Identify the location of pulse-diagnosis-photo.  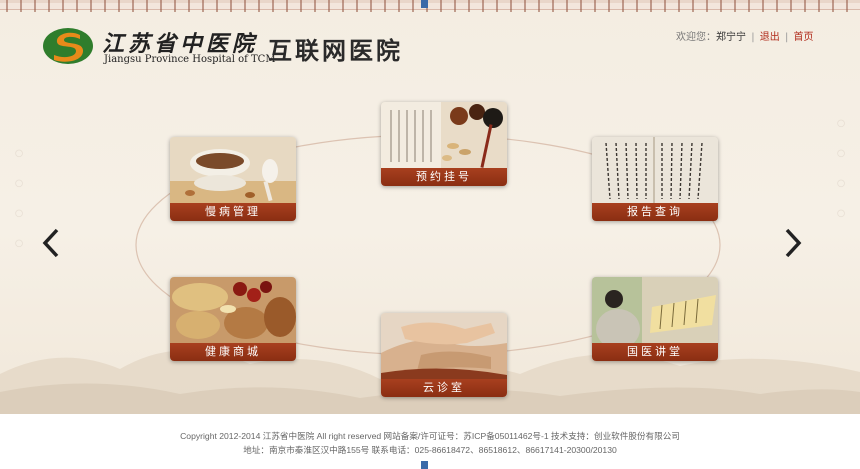
(444, 347).